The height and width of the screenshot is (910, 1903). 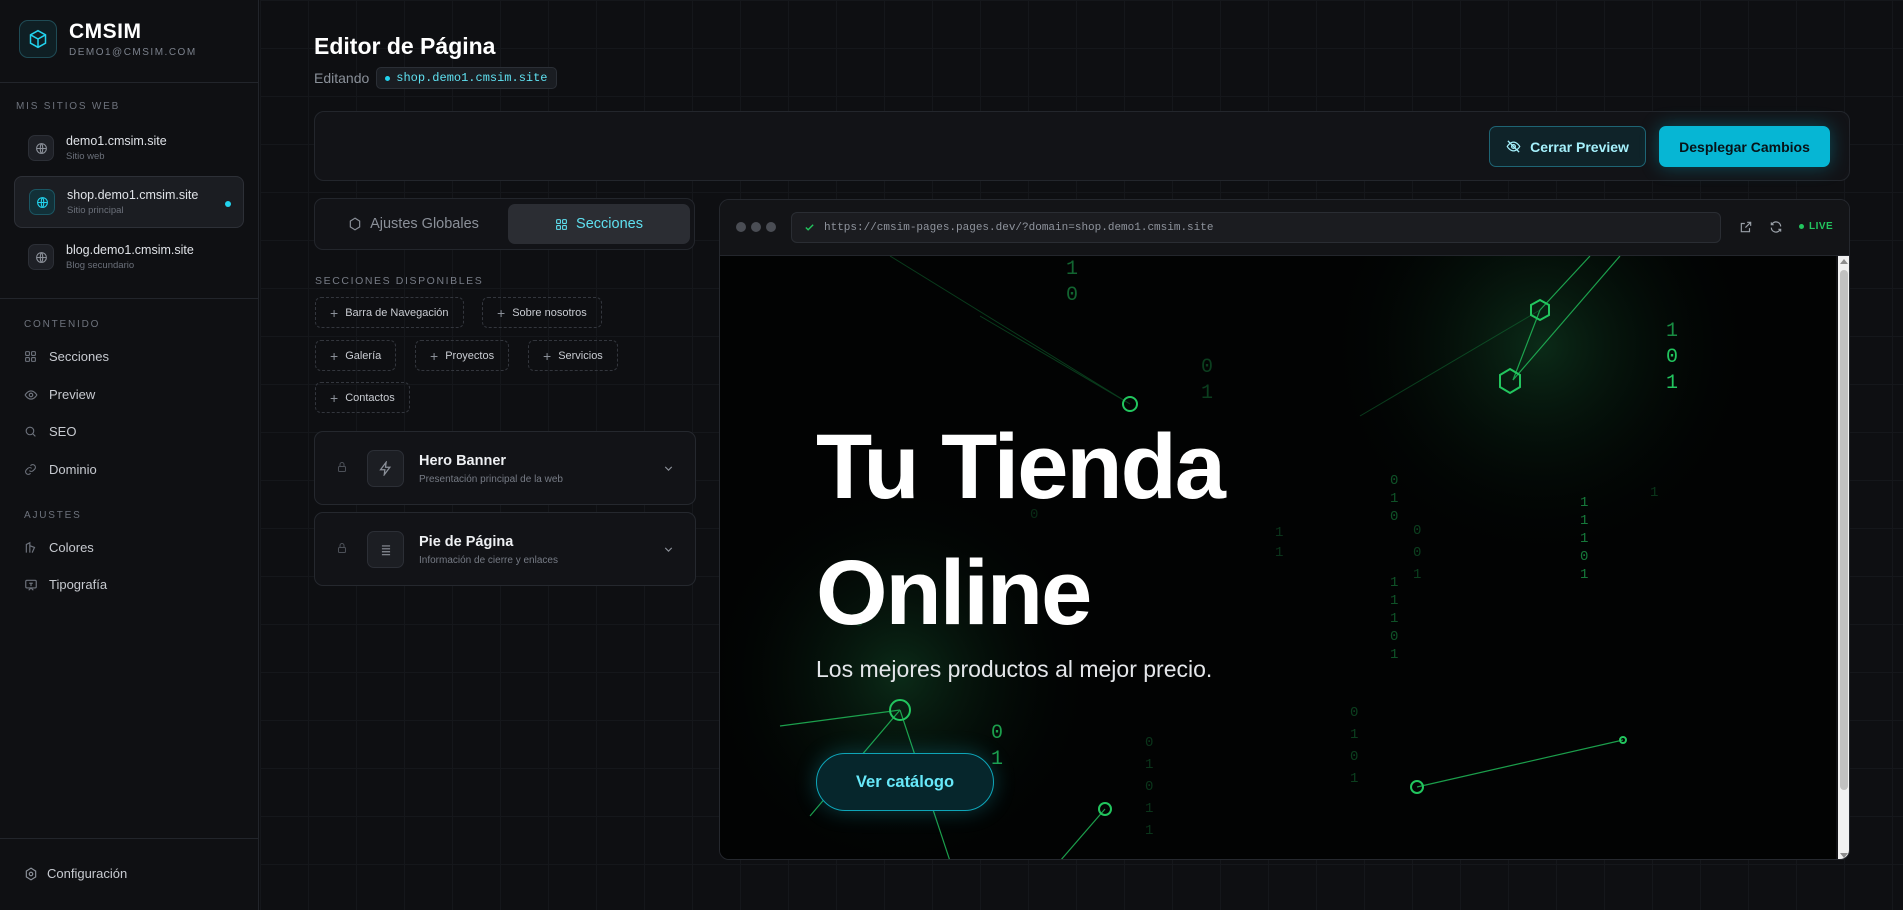 What do you see at coordinates (133, 52) in the screenshot?
I see `brand-email: DEMO1@CMSIM.COM` at bounding box center [133, 52].